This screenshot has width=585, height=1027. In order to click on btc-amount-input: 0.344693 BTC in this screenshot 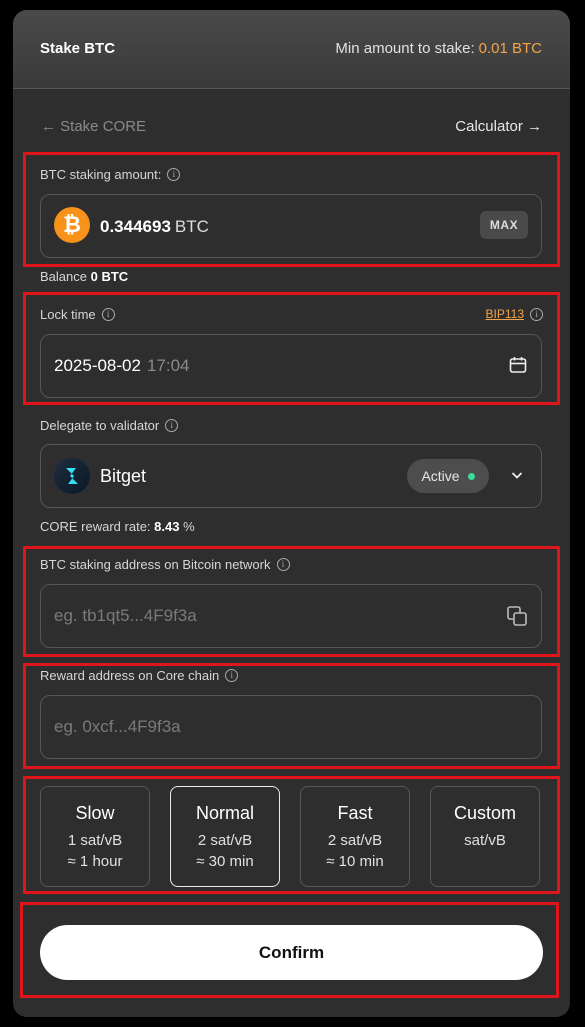, I will do `click(154, 227)`.